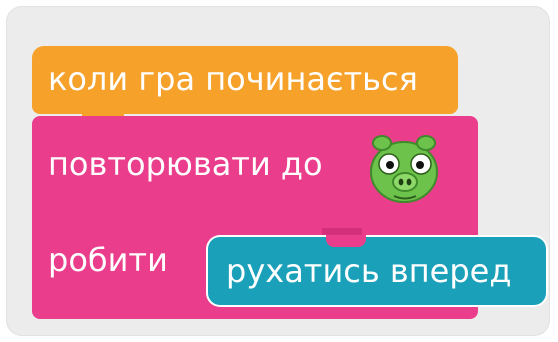  I want to click on move-forward-label: рухатись вперед, so click(369, 271).